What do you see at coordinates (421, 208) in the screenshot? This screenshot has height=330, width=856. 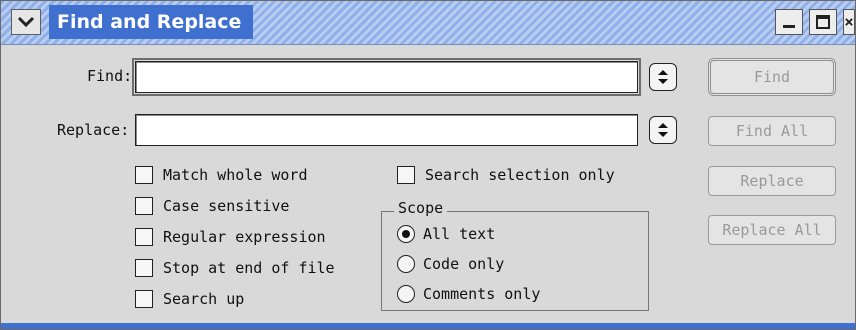 I see `scope-title: Scope` at bounding box center [421, 208].